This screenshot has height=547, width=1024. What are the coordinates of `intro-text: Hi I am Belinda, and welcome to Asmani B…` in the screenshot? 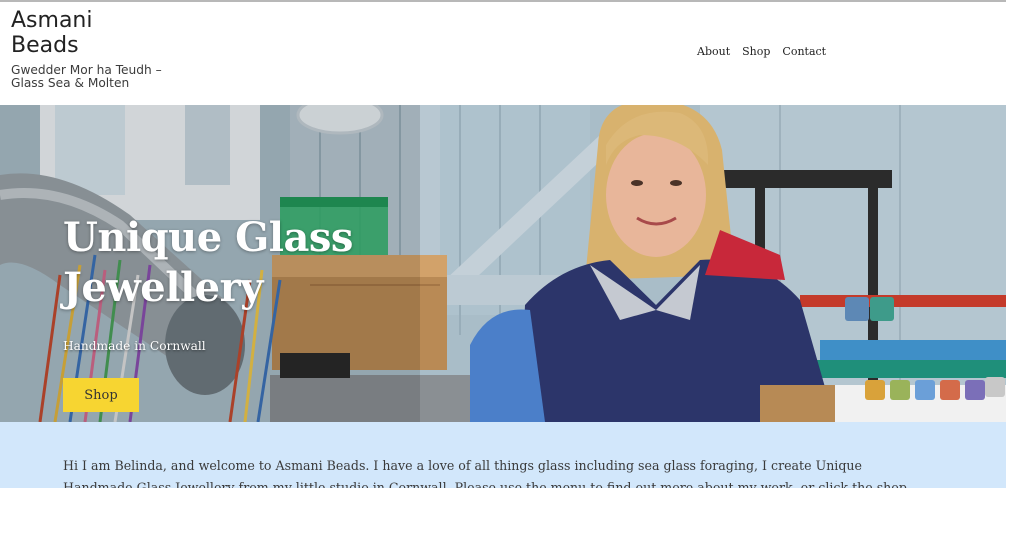 It's located at (485, 473).